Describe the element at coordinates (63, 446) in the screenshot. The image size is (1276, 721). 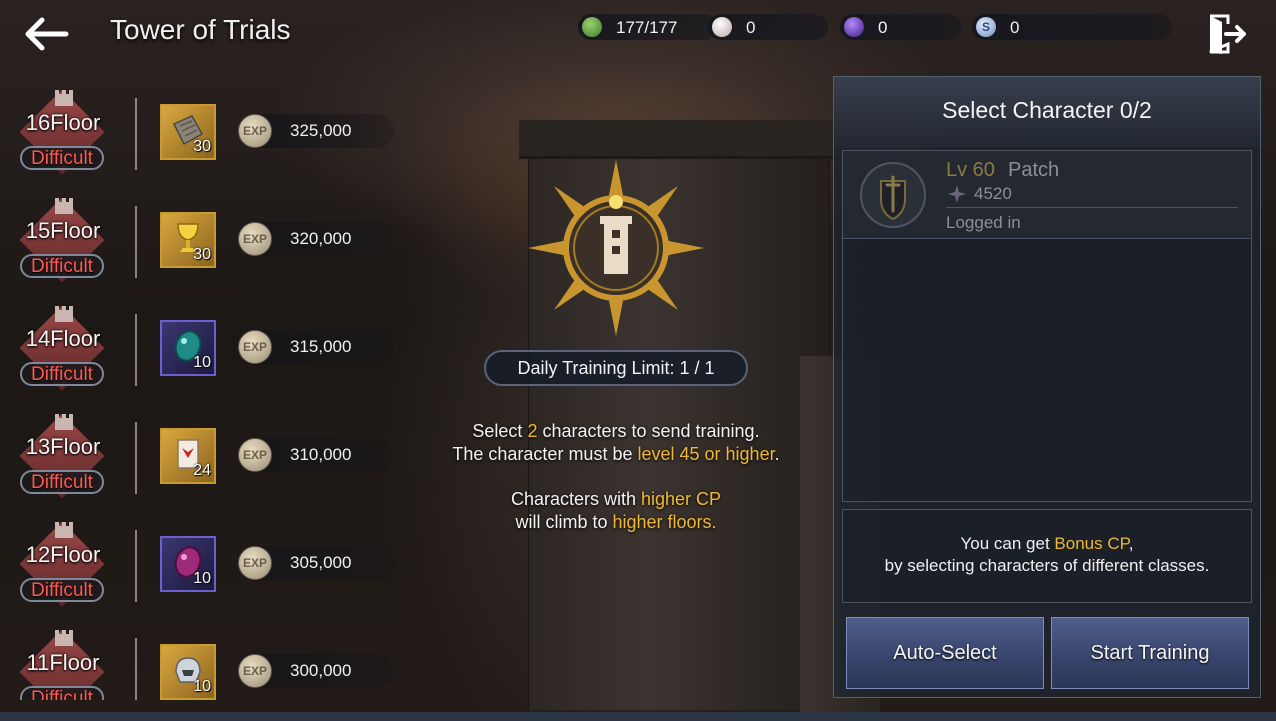
I see `floor-name: 13Floor` at that location.